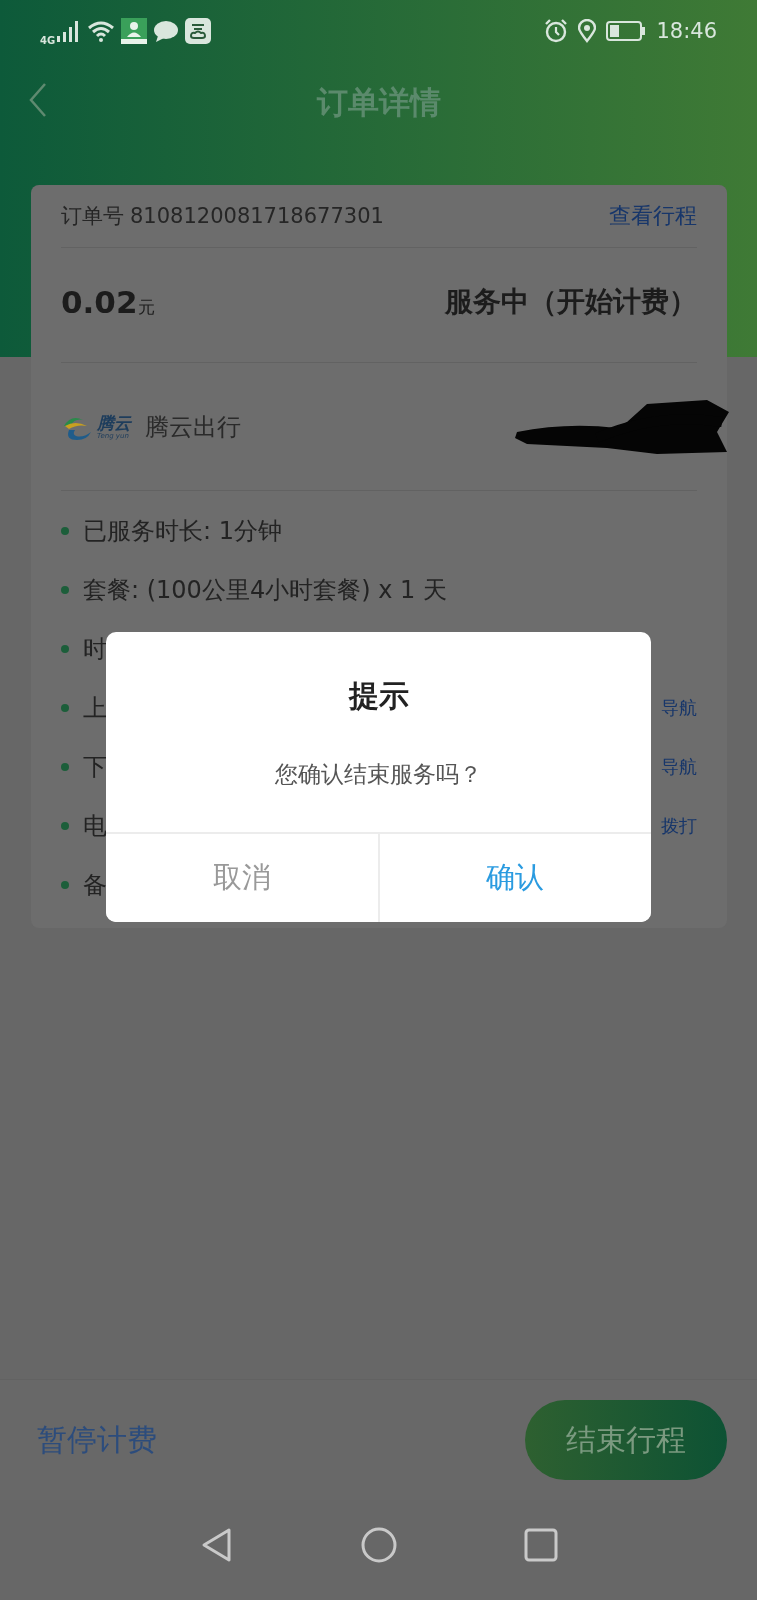 This screenshot has height=1600, width=757. I want to click on detail-text: 已服务时长: 1分钟, so click(182, 531).